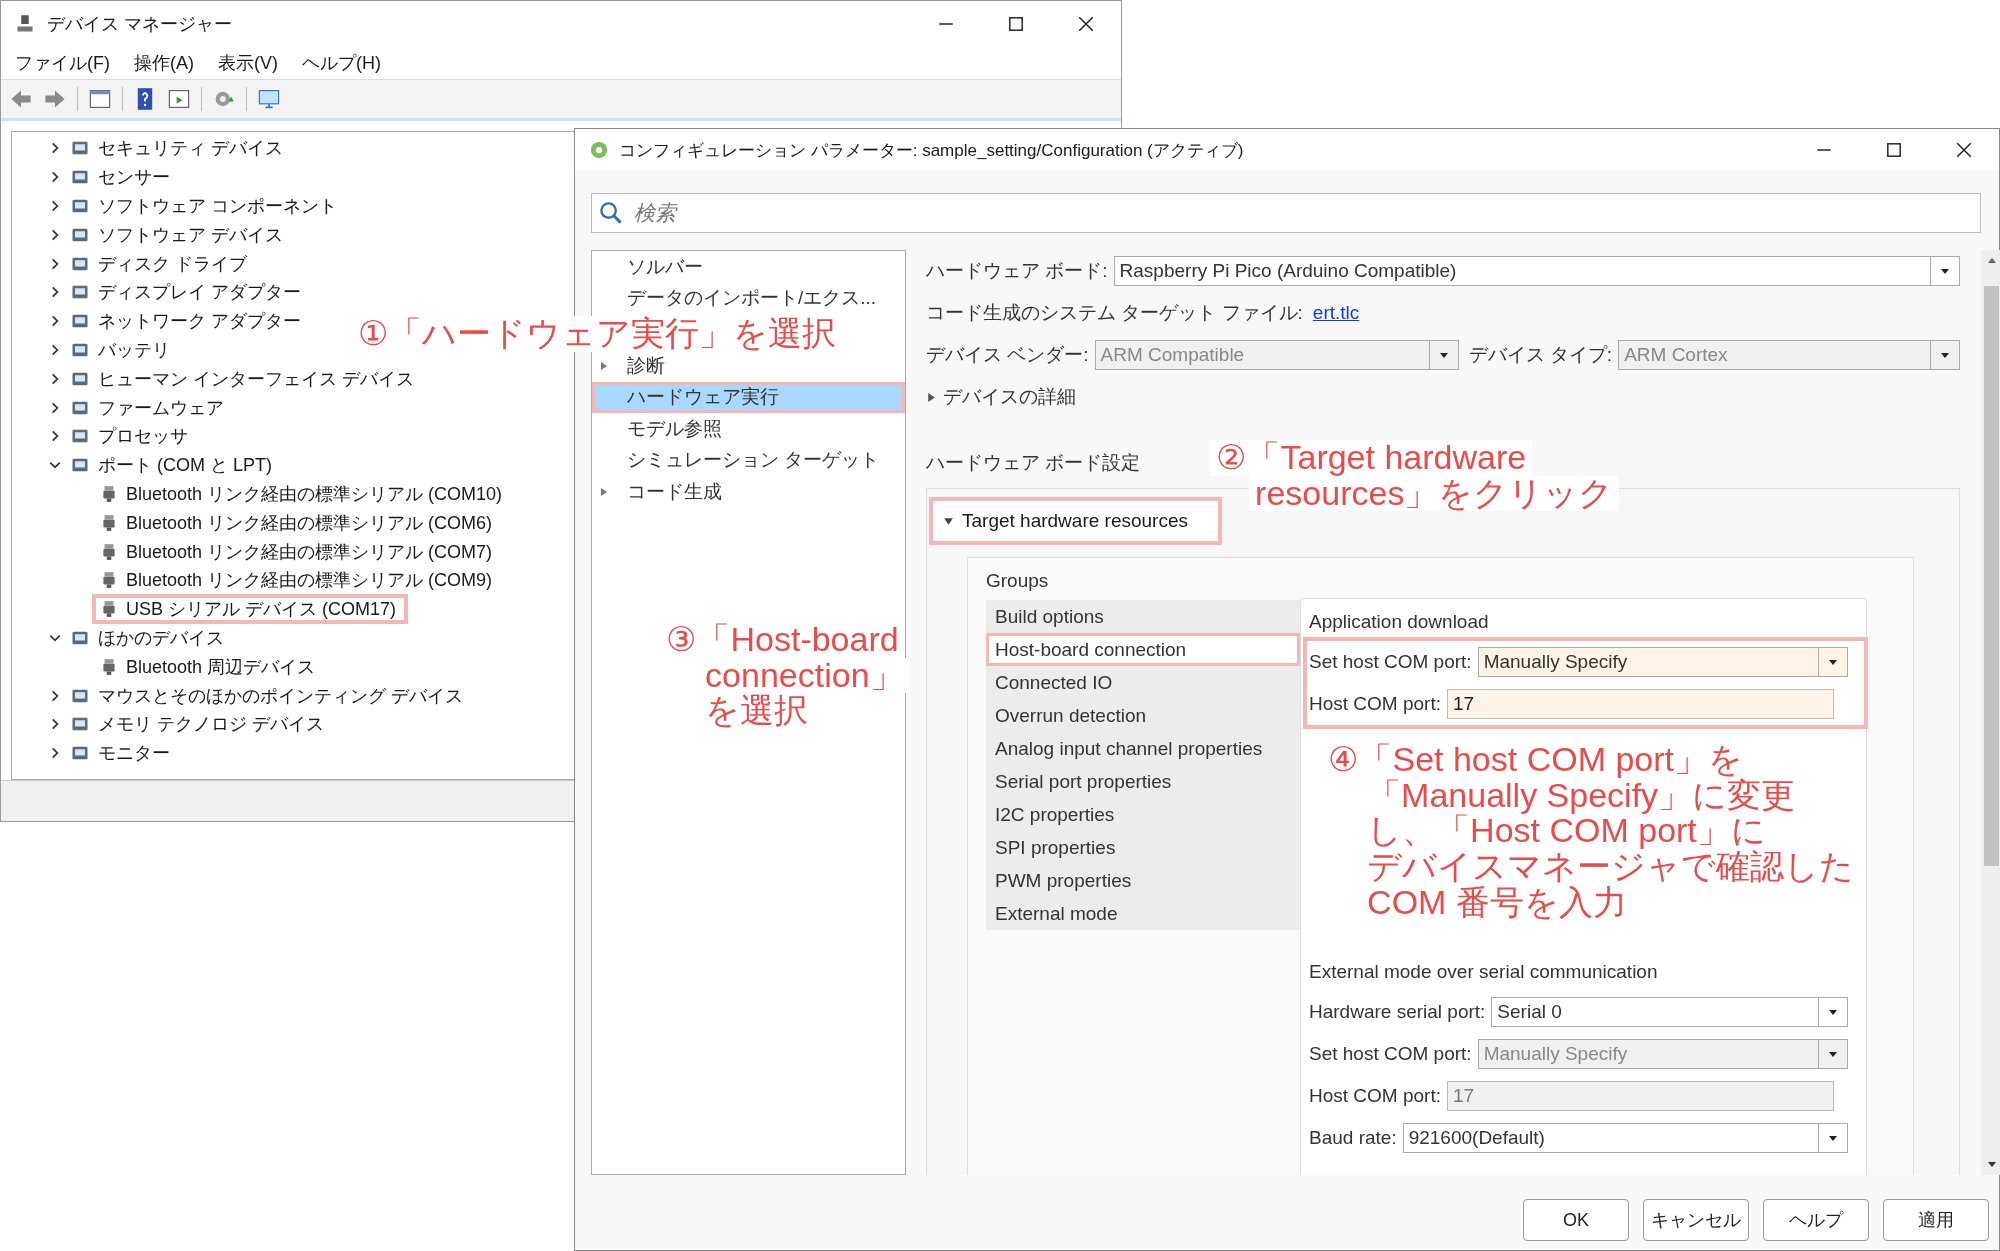  What do you see at coordinates (1114, 313) in the screenshot?
I see `field-label: コード生成のシステム ターゲット ファイル:` at bounding box center [1114, 313].